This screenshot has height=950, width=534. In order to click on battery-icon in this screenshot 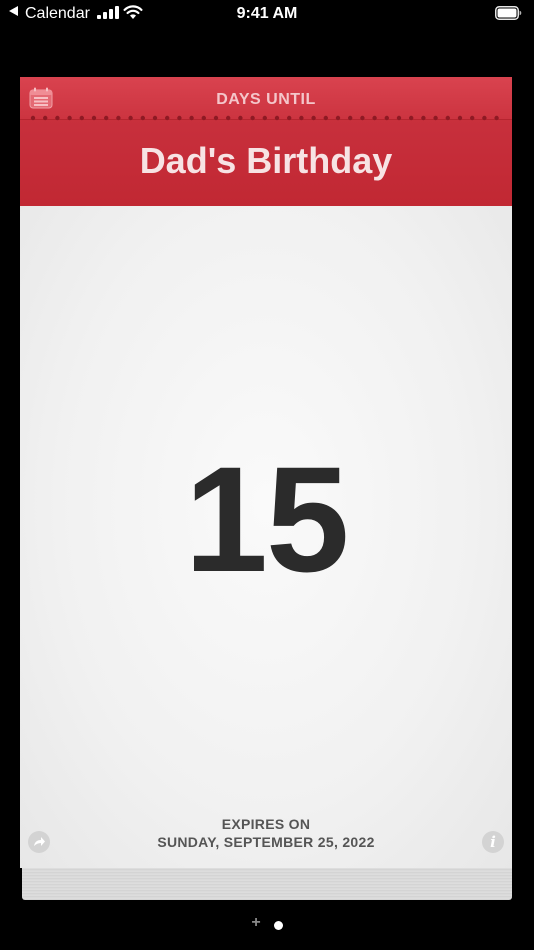, I will do `click(508, 13)`.